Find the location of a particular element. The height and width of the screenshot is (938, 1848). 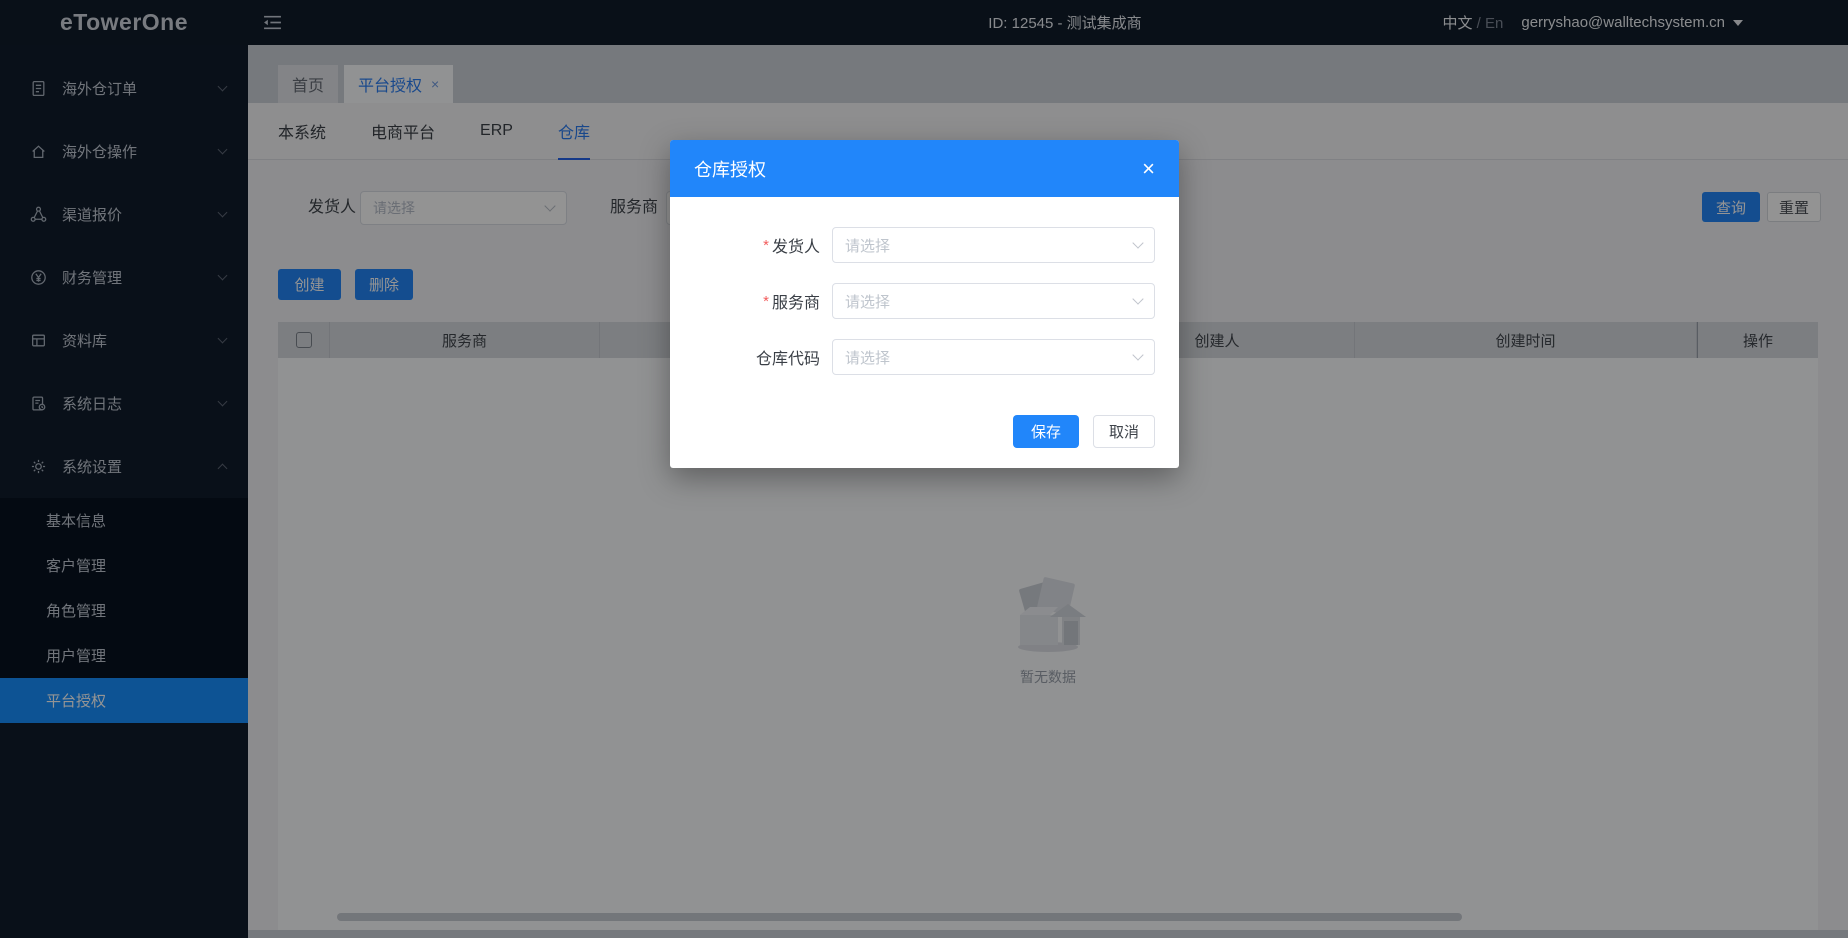

shipper-field-label: * 发货人 is located at coordinates (745, 245).